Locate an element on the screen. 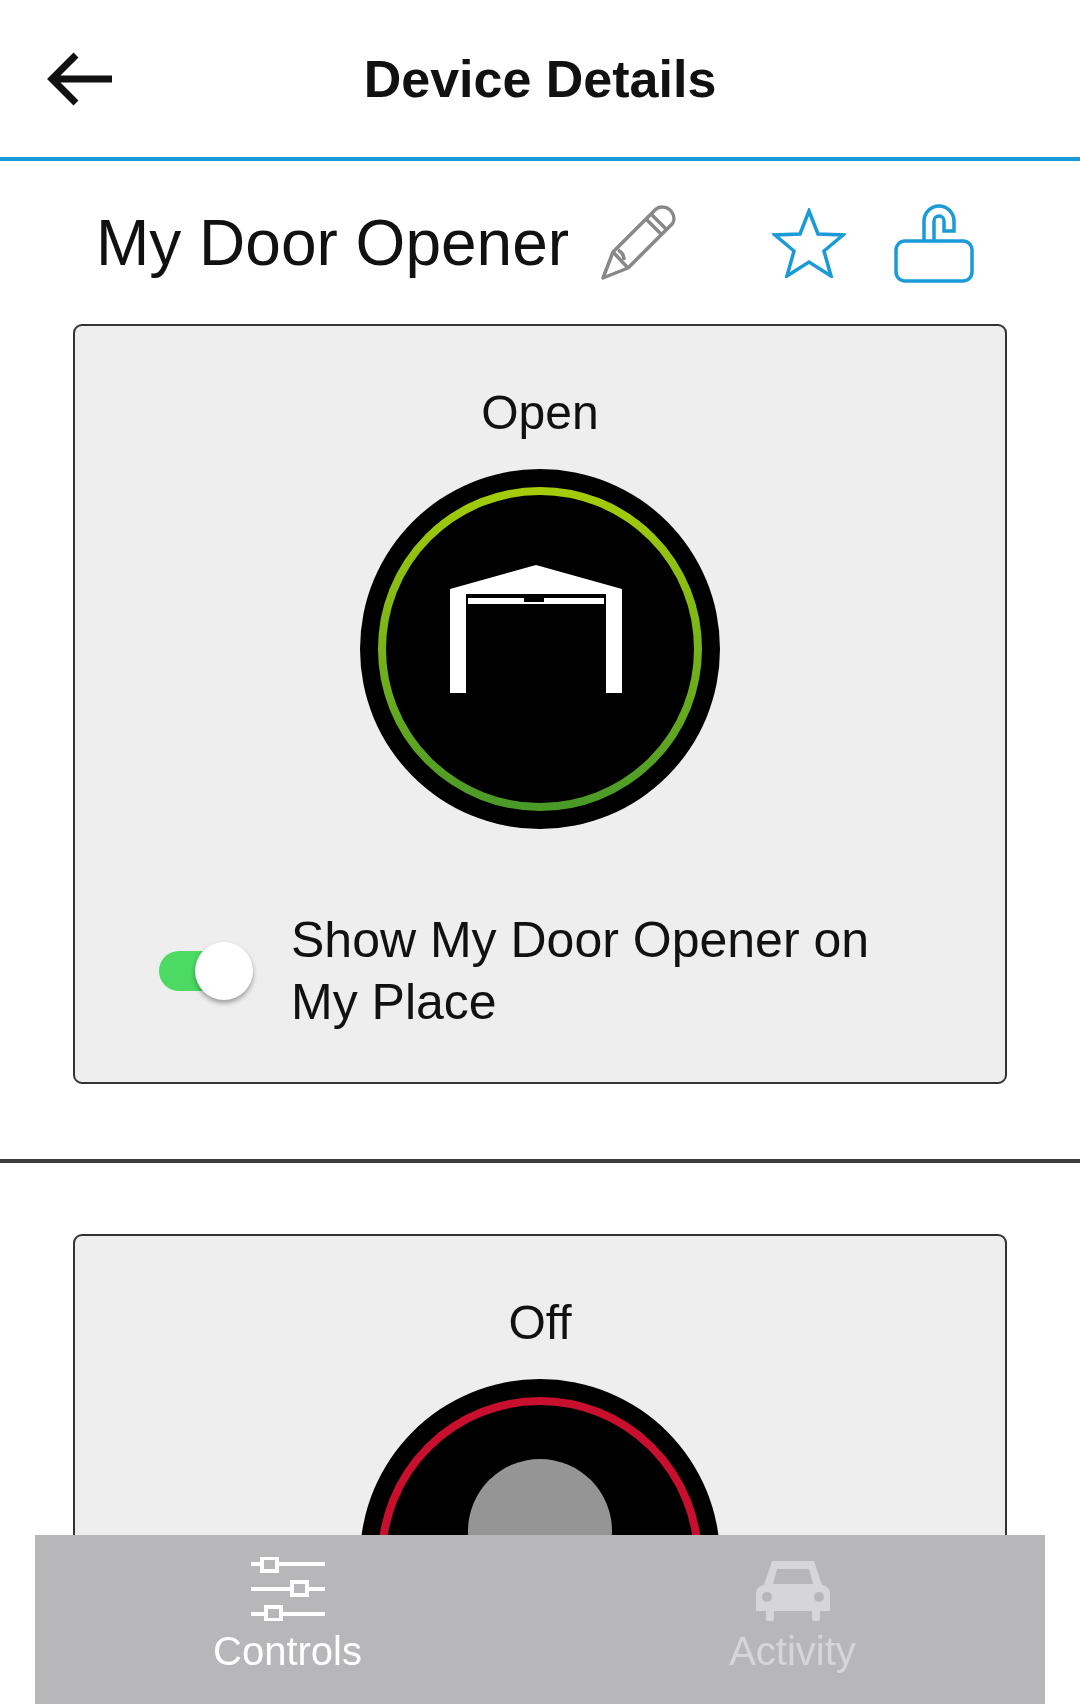  lock-button is located at coordinates (934, 242).